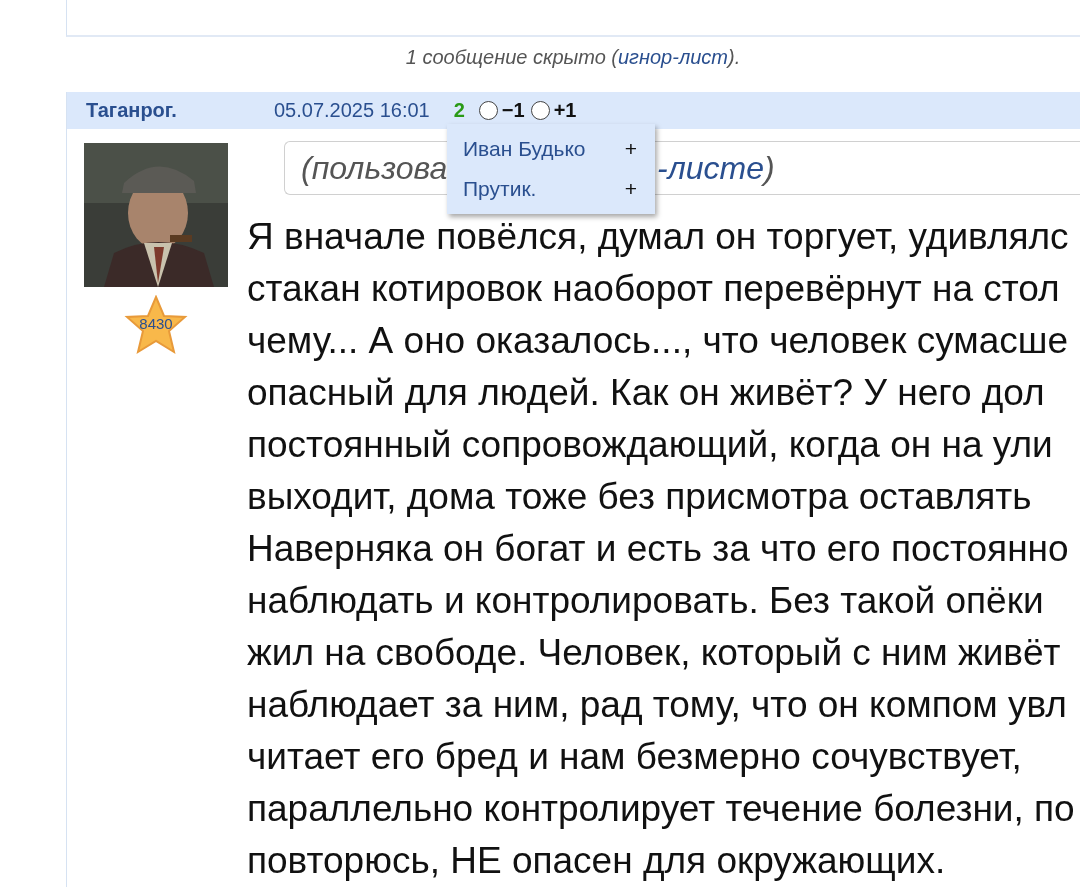  What do you see at coordinates (501, 110) in the screenshot?
I see `vote-option: −1` at bounding box center [501, 110].